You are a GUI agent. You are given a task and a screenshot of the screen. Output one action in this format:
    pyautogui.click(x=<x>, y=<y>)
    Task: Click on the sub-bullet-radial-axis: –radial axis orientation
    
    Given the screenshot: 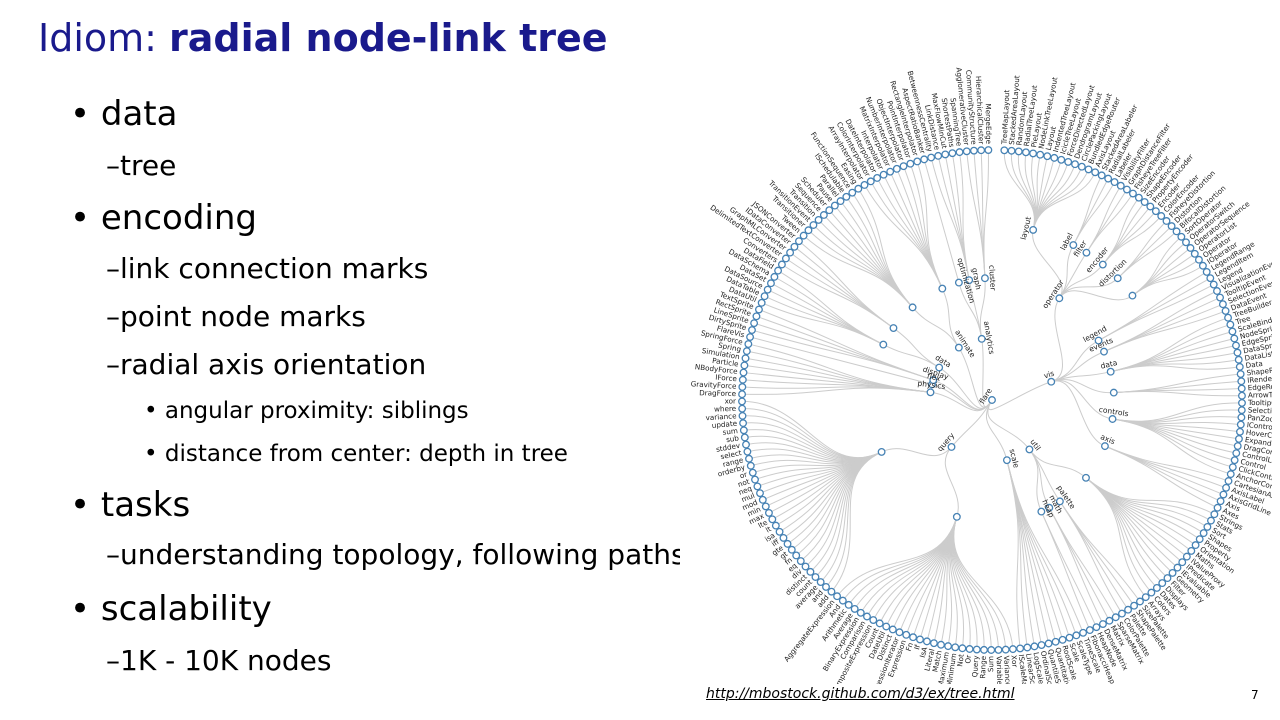 What is the action you would take?
    pyautogui.click(x=266, y=364)
    